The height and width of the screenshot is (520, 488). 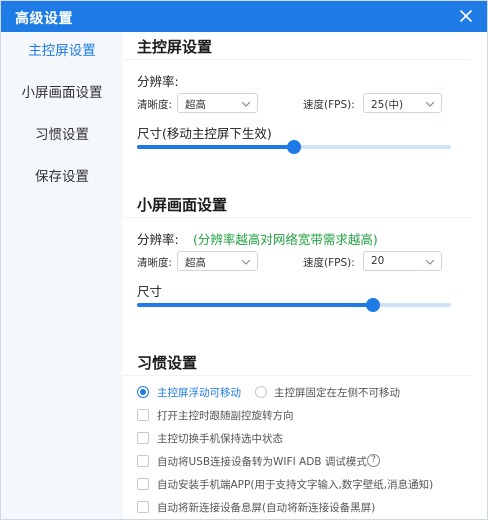 What do you see at coordinates (217, 103) in the screenshot?
I see `main-clarity-select: 超高` at bounding box center [217, 103].